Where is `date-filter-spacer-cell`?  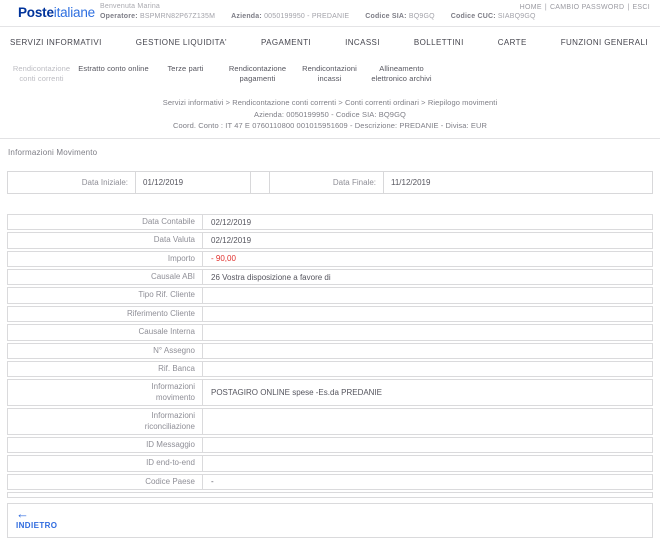
date-filter-spacer-cell is located at coordinates (260, 182).